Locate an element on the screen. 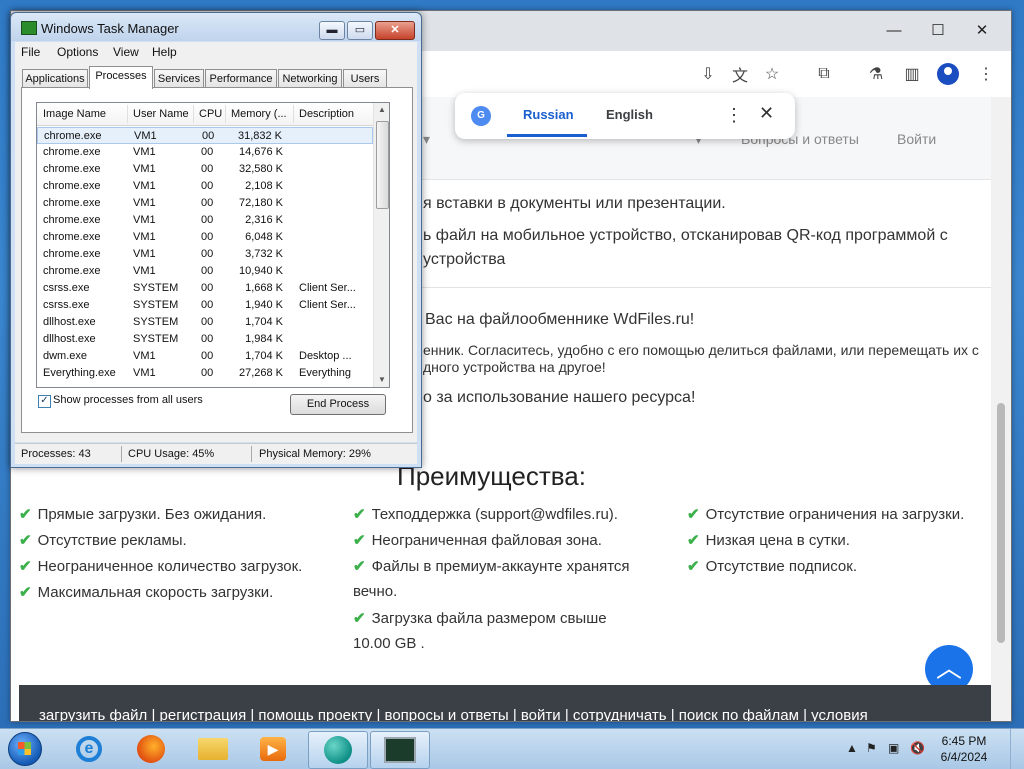 The image size is (1024, 769). process-row: chrome.exe VM1 00 2,108 K is located at coordinates (205, 186).